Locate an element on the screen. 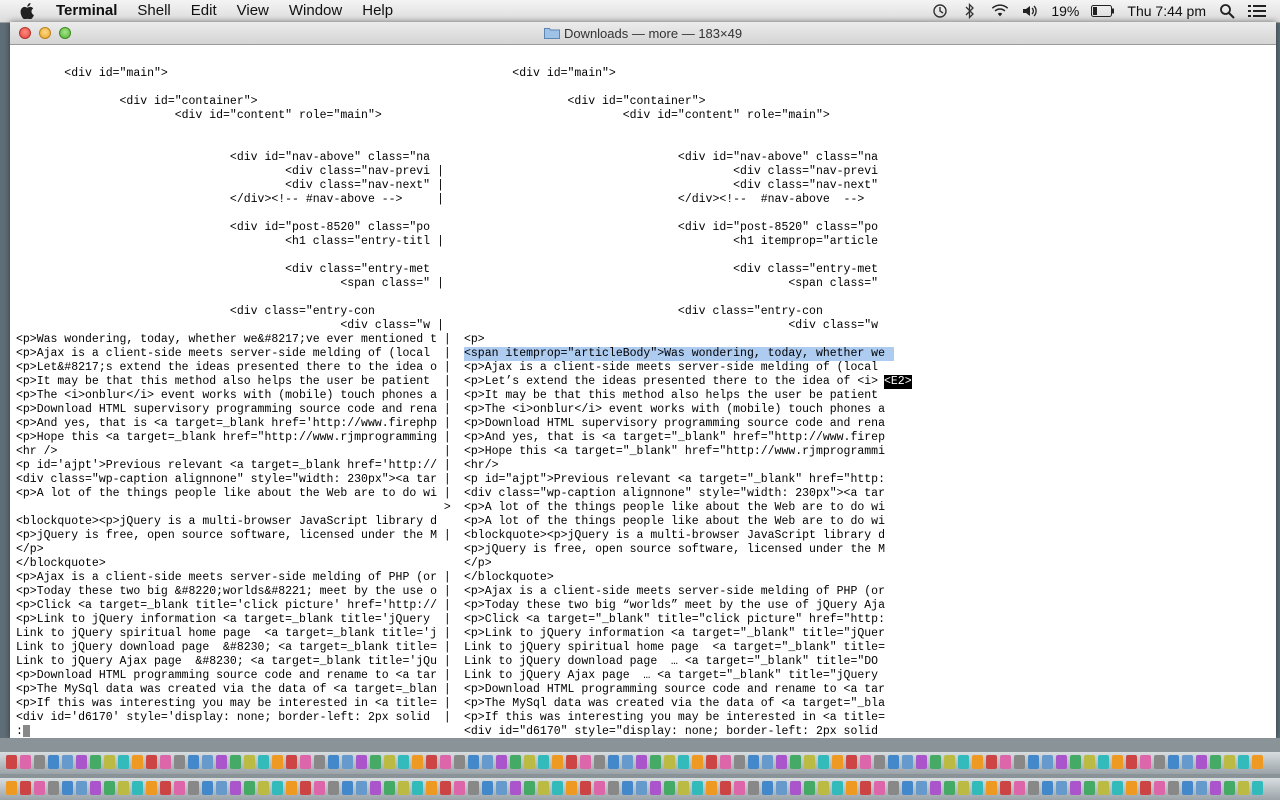 The width and height of the screenshot is (1280, 800). battery-icon is located at coordinates (1103, 11).